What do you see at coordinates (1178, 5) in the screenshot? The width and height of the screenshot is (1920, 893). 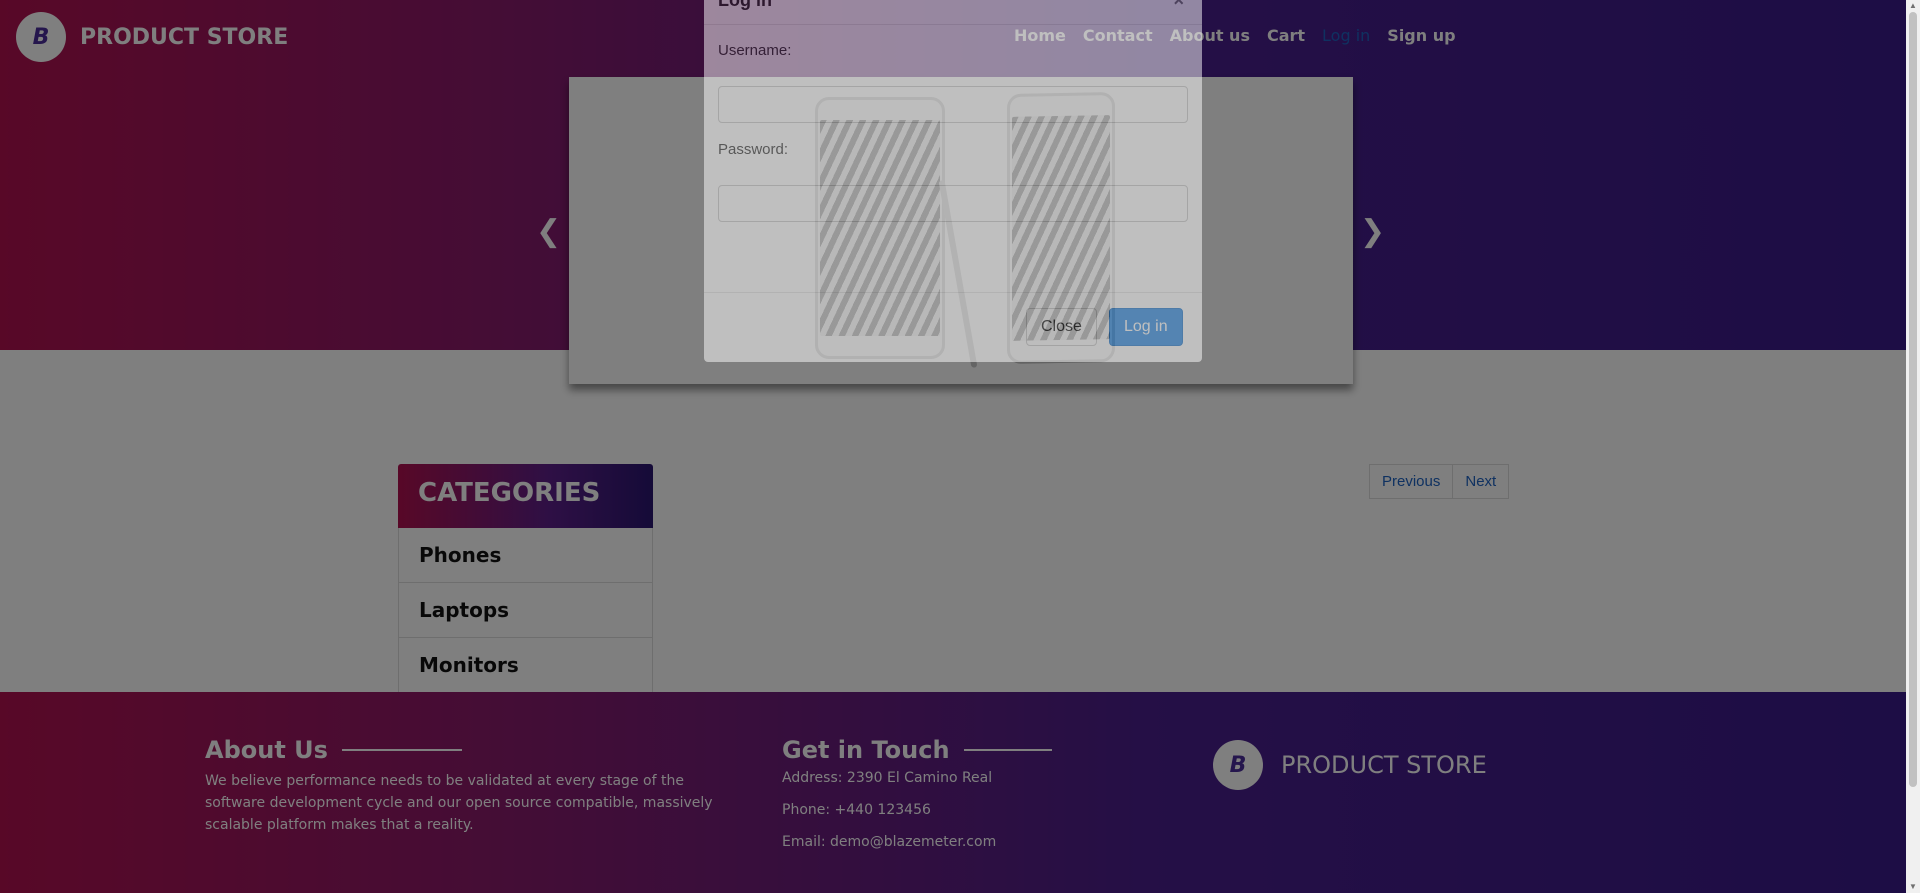 I see `close-icon: ×` at bounding box center [1178, 5].